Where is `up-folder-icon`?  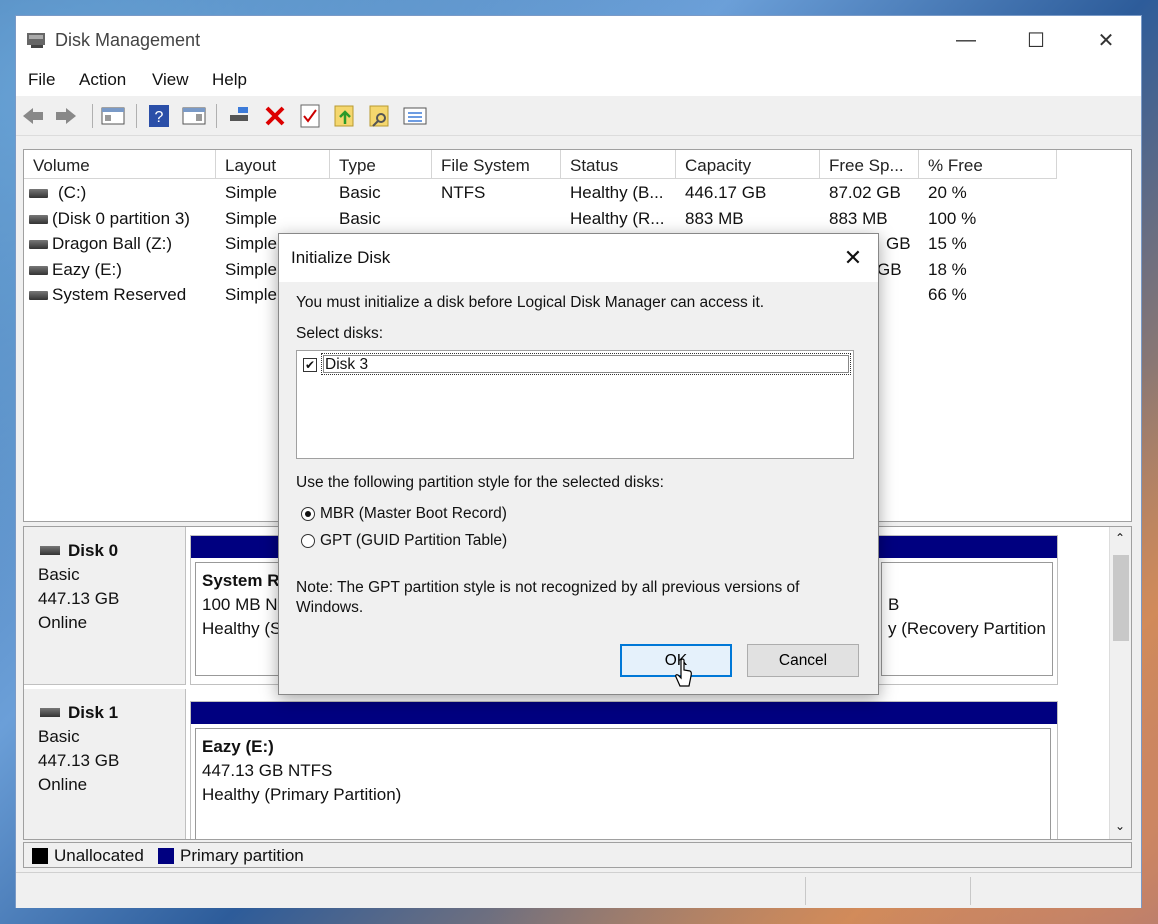 up-folder-icon is located at coordinates (345, 116).